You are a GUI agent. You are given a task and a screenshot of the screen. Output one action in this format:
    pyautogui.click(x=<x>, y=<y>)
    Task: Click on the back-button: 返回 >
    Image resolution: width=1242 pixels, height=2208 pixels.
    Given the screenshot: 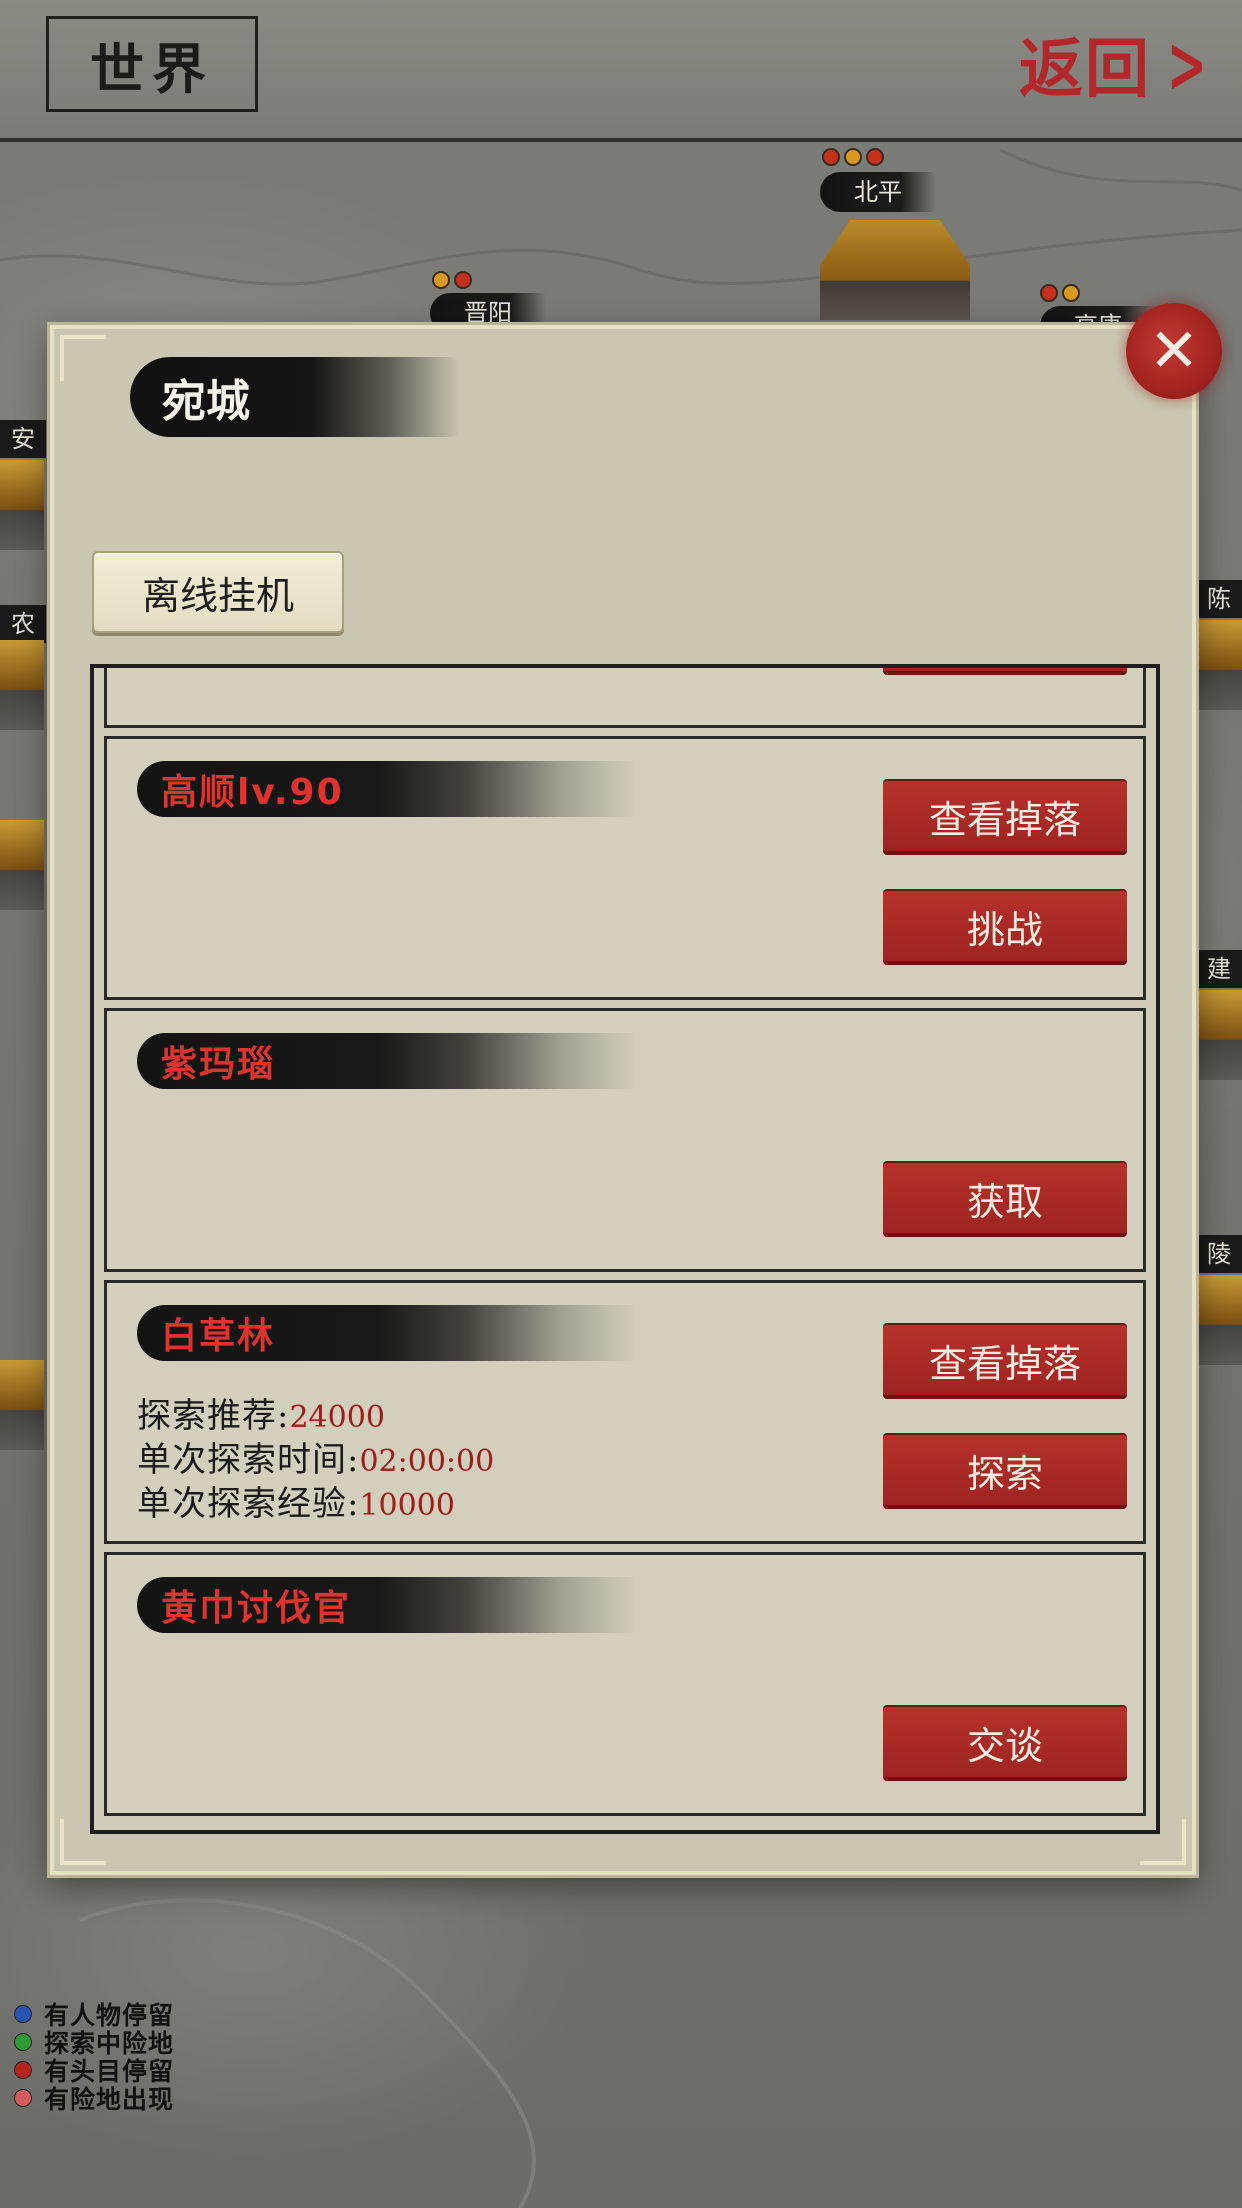 What is the action you would take?
    pyautogui.click(x=1112, y=64)
    